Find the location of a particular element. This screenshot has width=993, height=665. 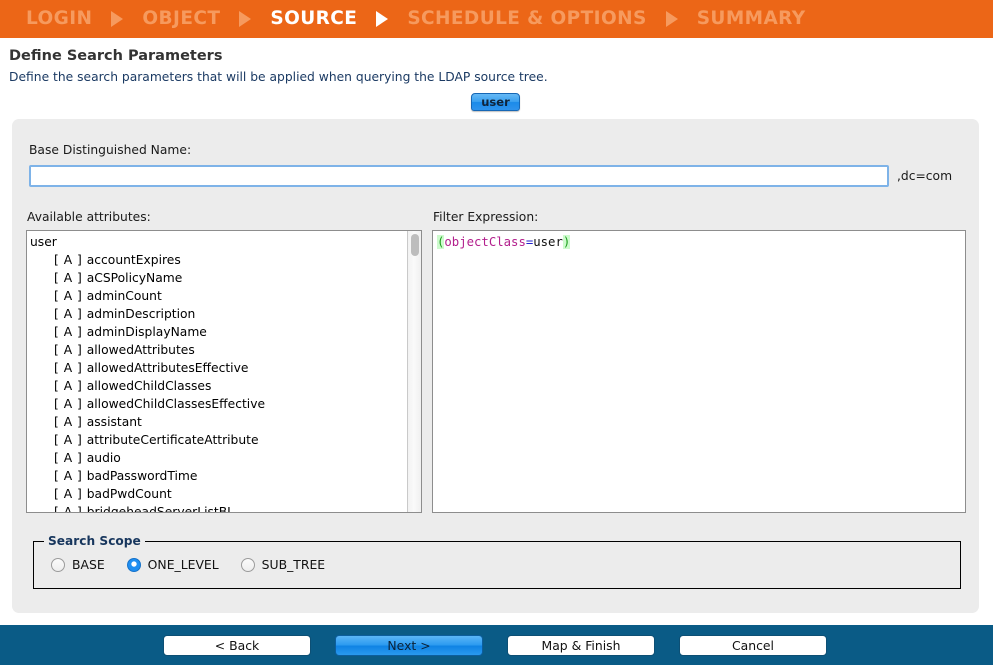

radio-sub-tree-indicator is located at coordinates (247, 564).